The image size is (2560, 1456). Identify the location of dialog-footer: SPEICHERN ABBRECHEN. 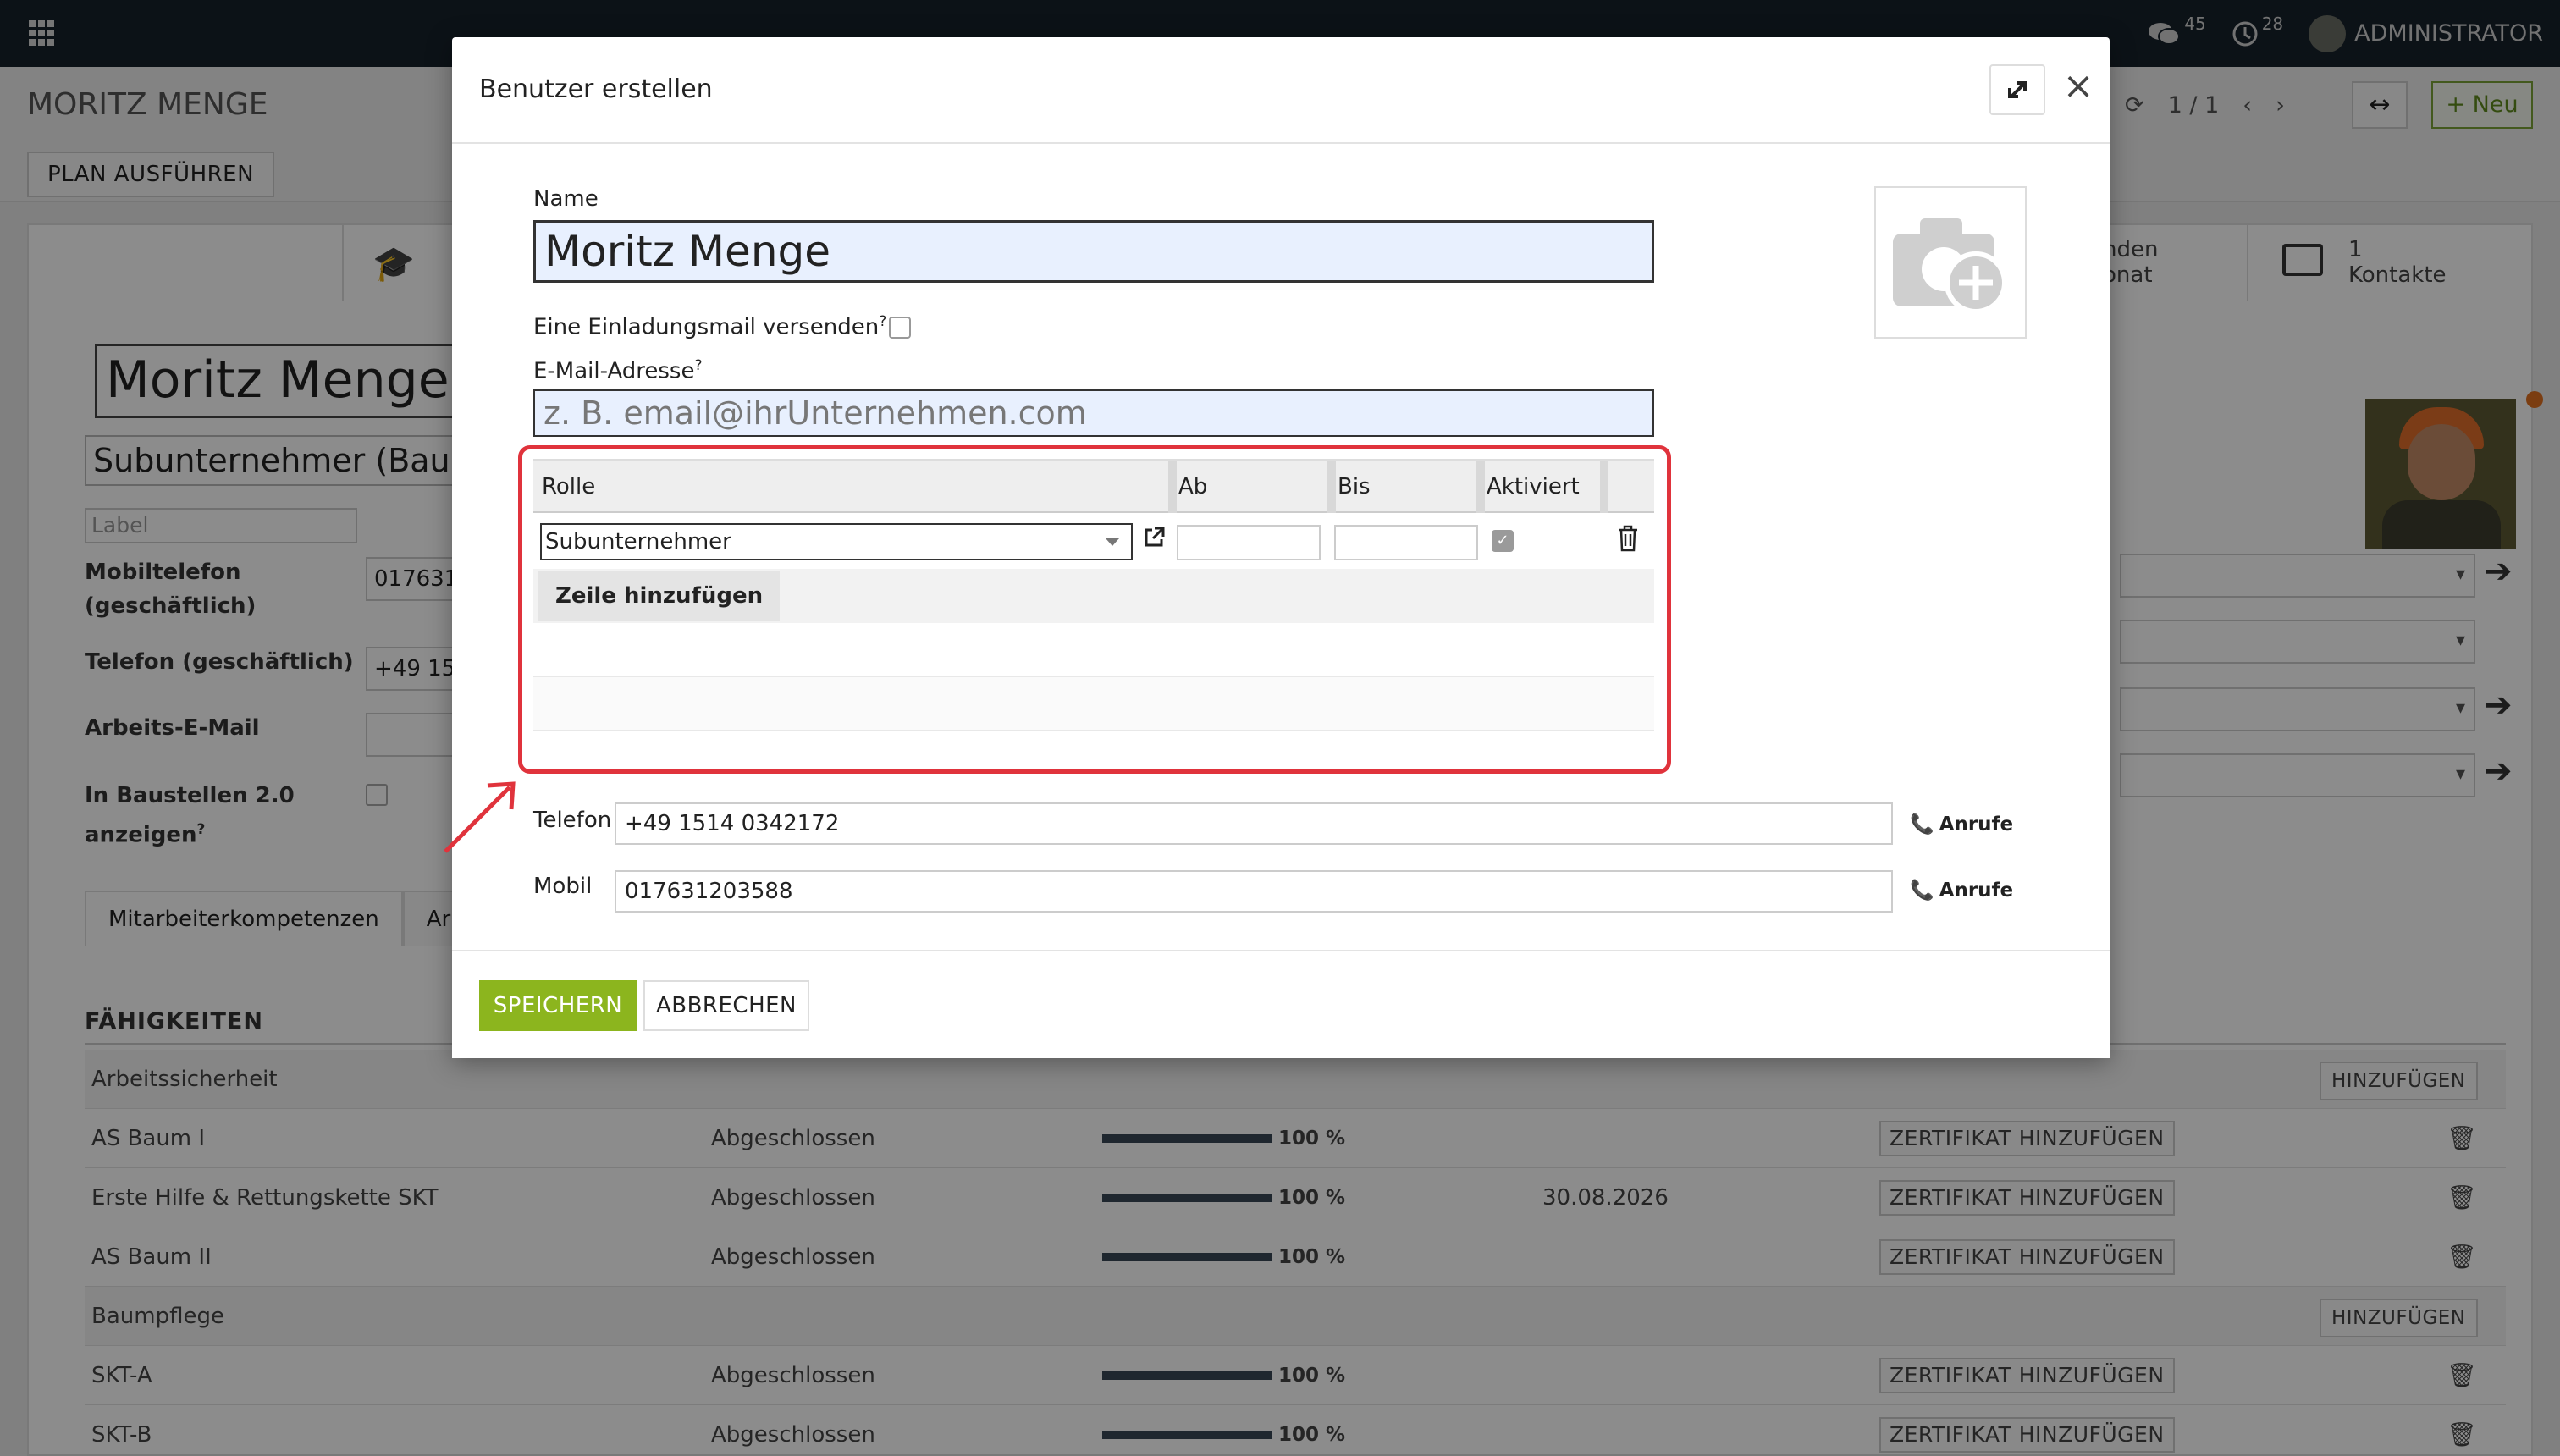
(1281, 1004).